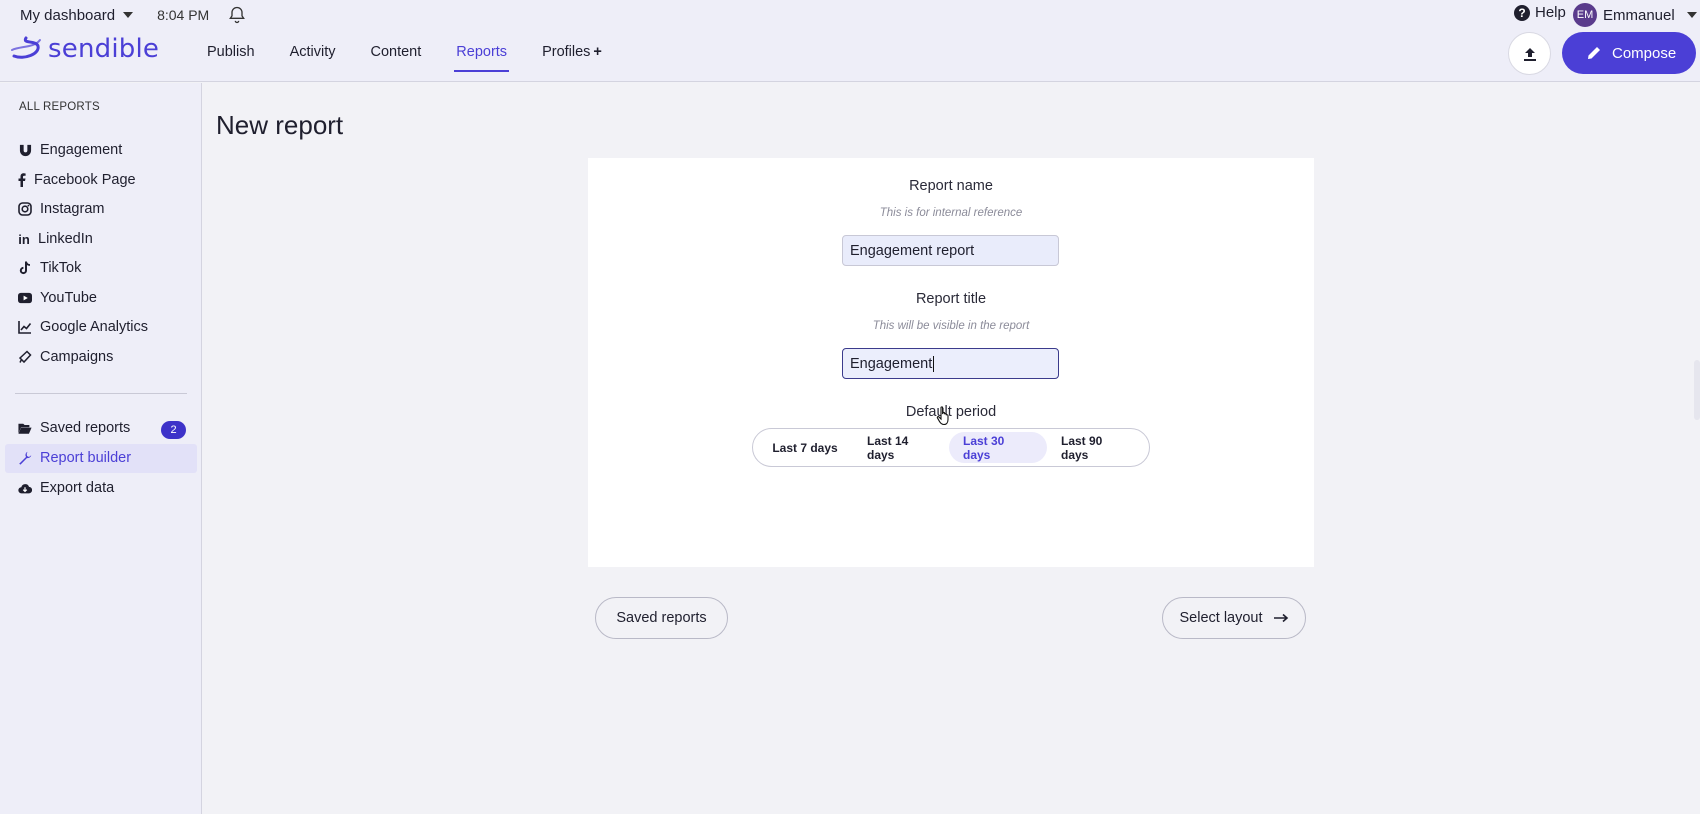  I want to click on sidebar-item-linkedin: in LinkedIn, so click(55, 239).